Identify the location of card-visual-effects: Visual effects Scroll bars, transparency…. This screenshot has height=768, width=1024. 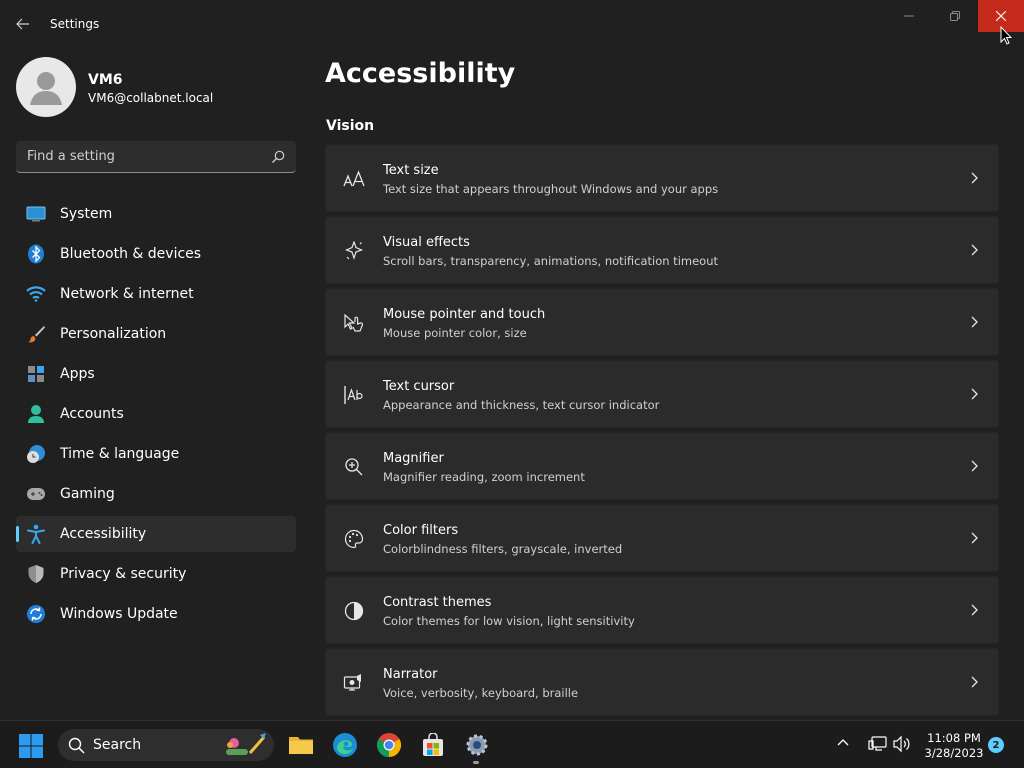
(662, 250).